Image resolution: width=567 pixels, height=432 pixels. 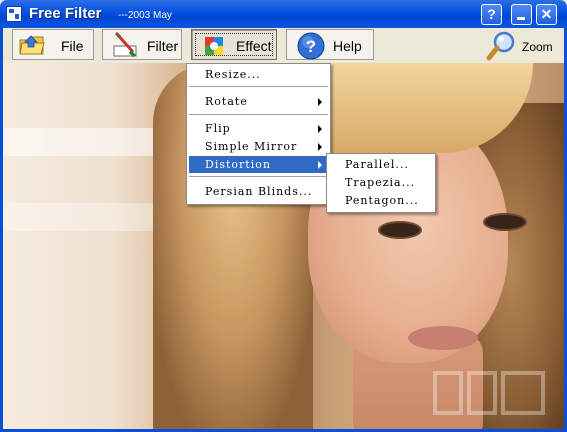 What do you see at coordinates (32, 45) in the screenshot?
I see `folder-icon` at bounding box center [32, 45].